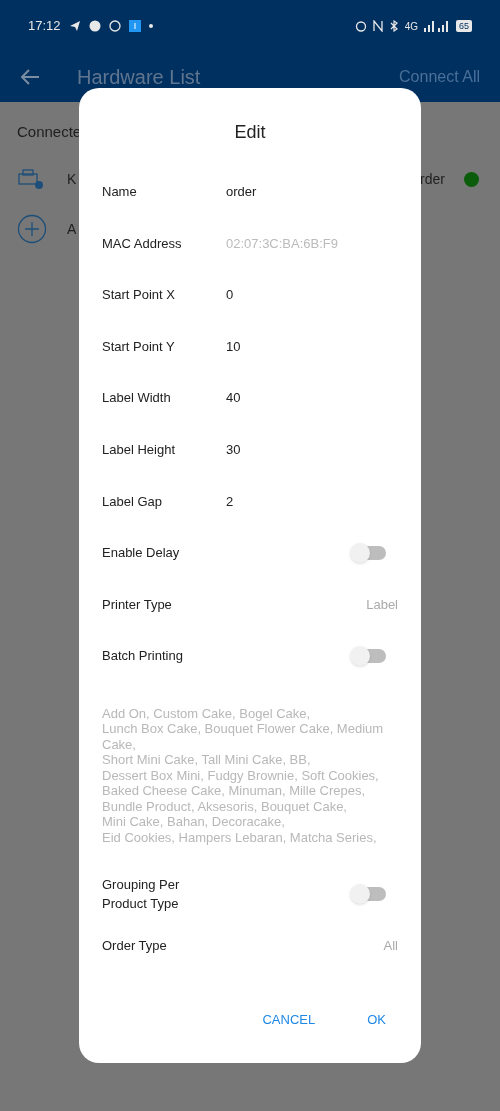 This screenshot has width=500, height=1111. I want to click on field-label: Printer Type, so click(137, 604).